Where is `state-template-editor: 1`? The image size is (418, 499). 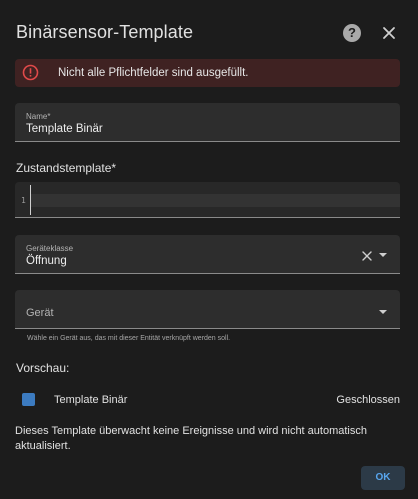 state-template-editor: 1 is located at coordinates (207, 200).